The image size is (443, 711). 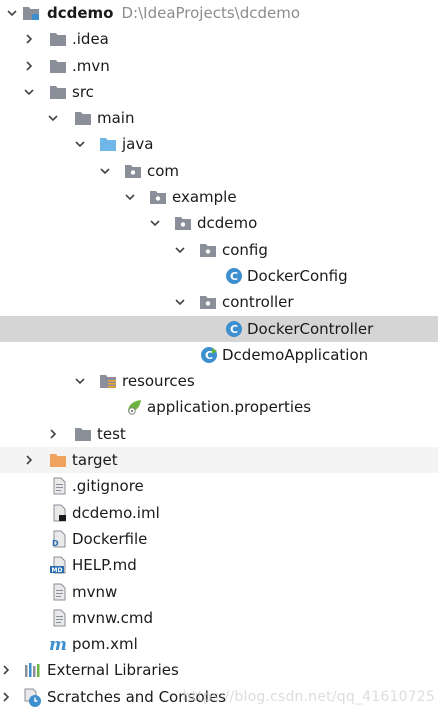 I want to click on svg-text: D, so click(x=55, y=543).